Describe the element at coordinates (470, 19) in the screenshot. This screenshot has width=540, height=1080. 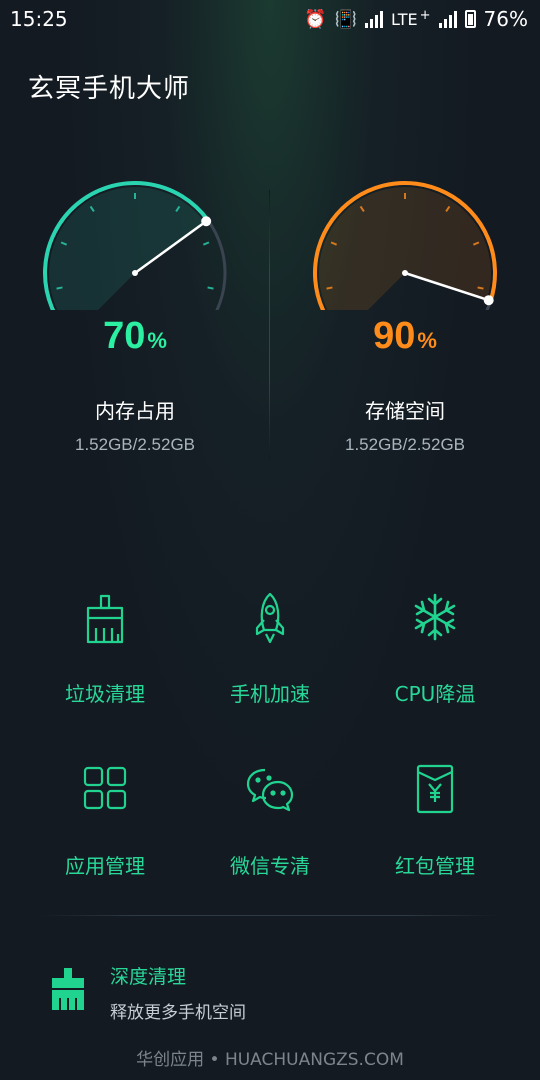
I see `battery-icon` at that location.